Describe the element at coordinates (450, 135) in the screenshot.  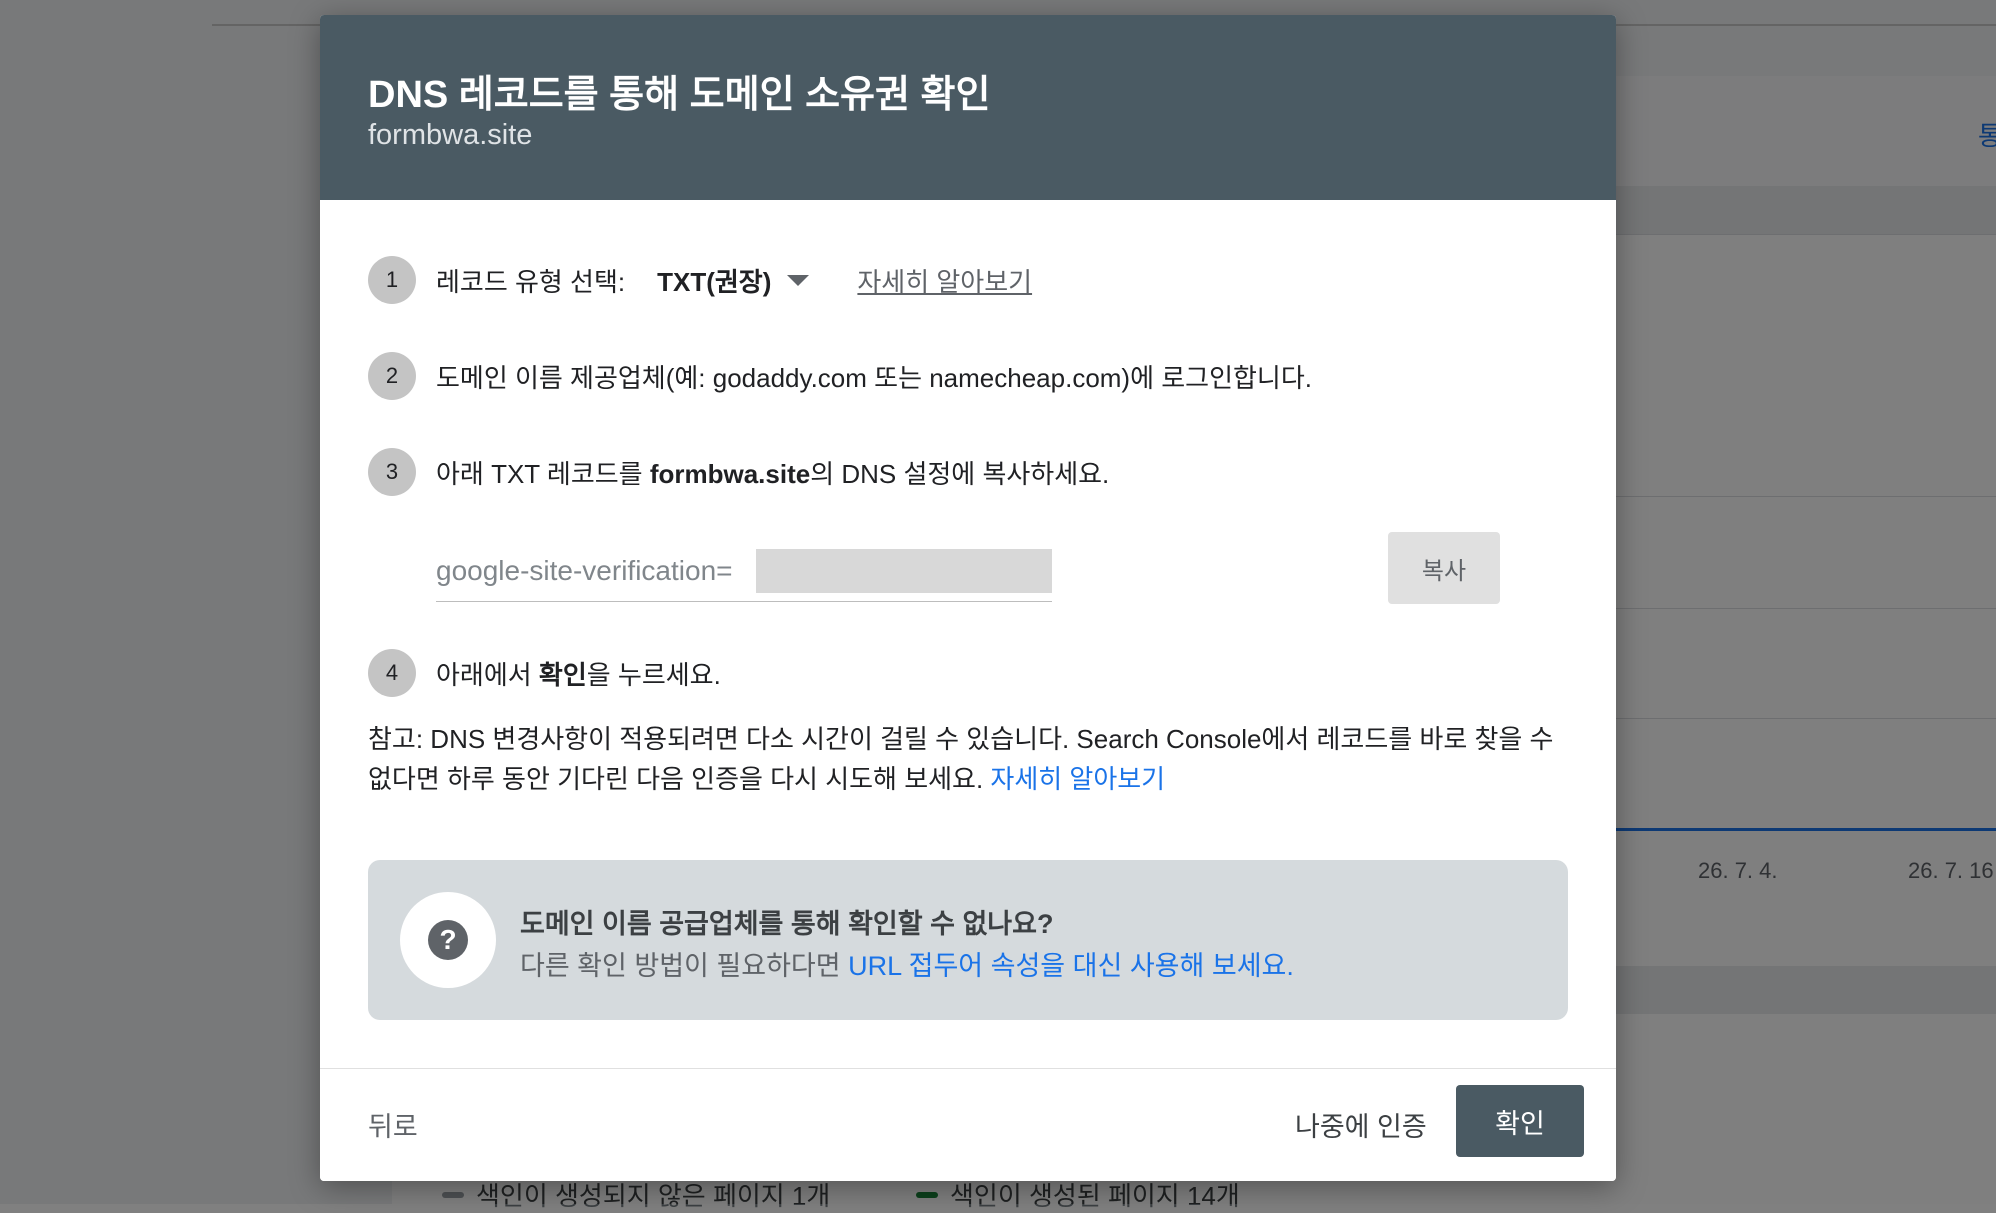
I see `dialog-subtitle: formbwa.site` at that location.